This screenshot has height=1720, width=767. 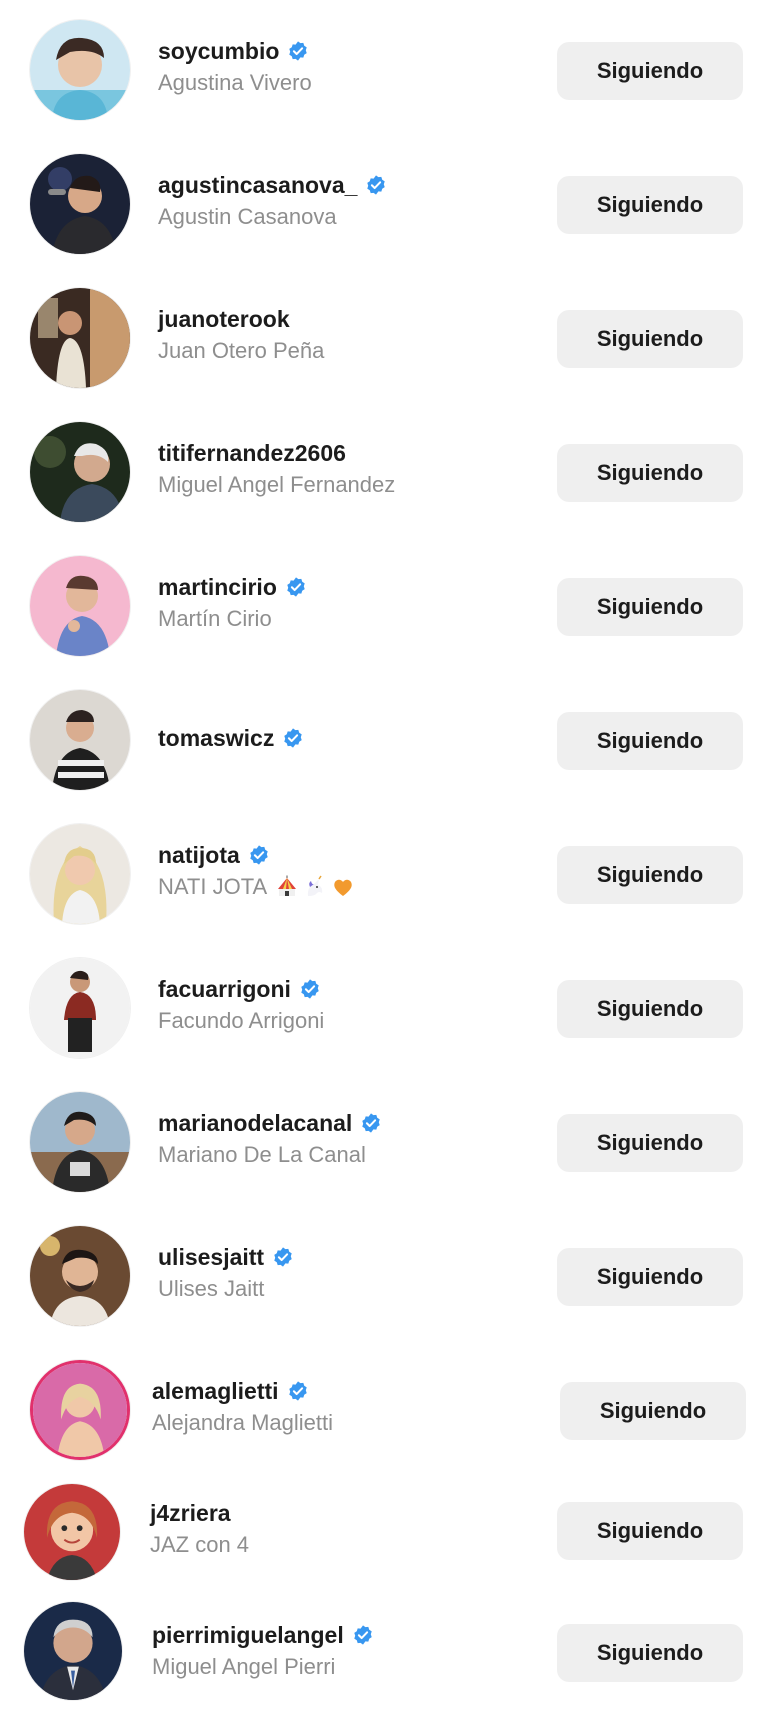 What do you see at coordinates (199, 855) in the screenshot?
I see `username: natijota` at bounding box center [199, 855].